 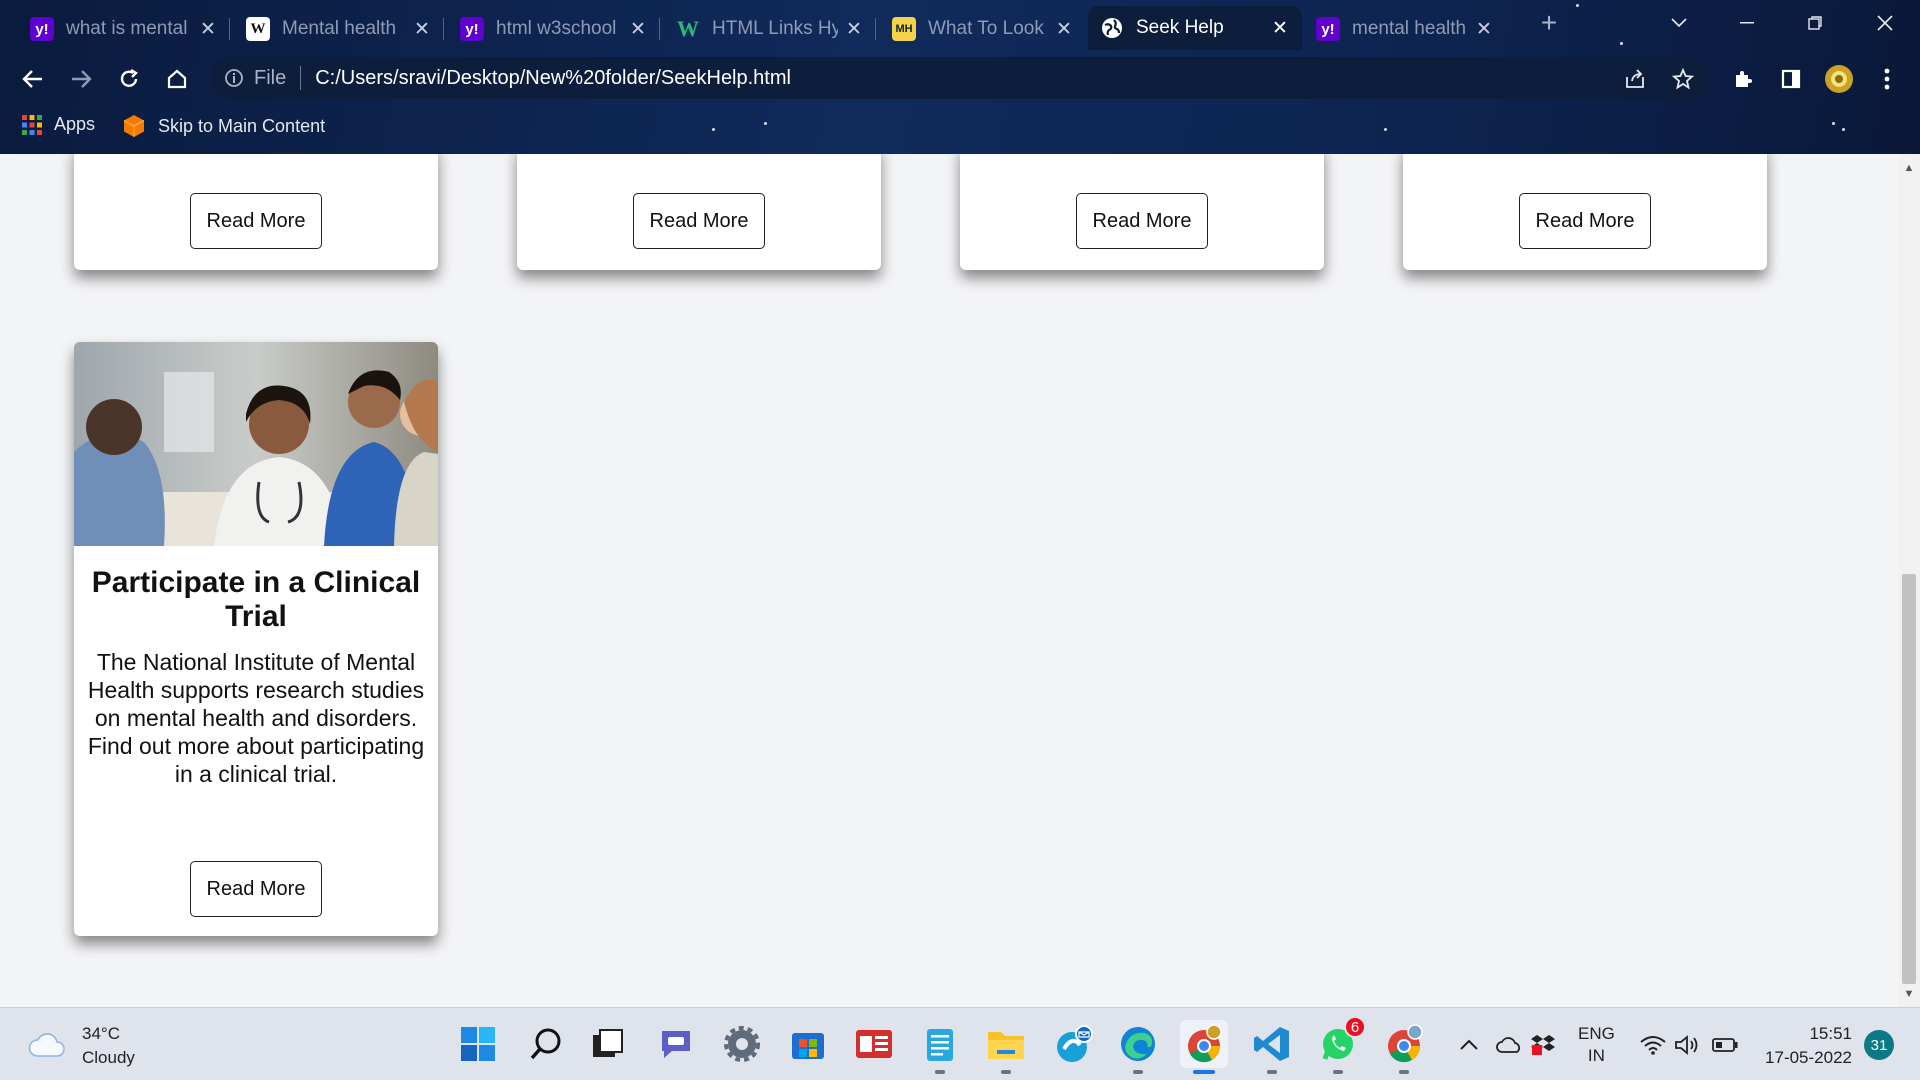 I want to click on scroll-down-icon: ▼, so click(x=1909, y=994).